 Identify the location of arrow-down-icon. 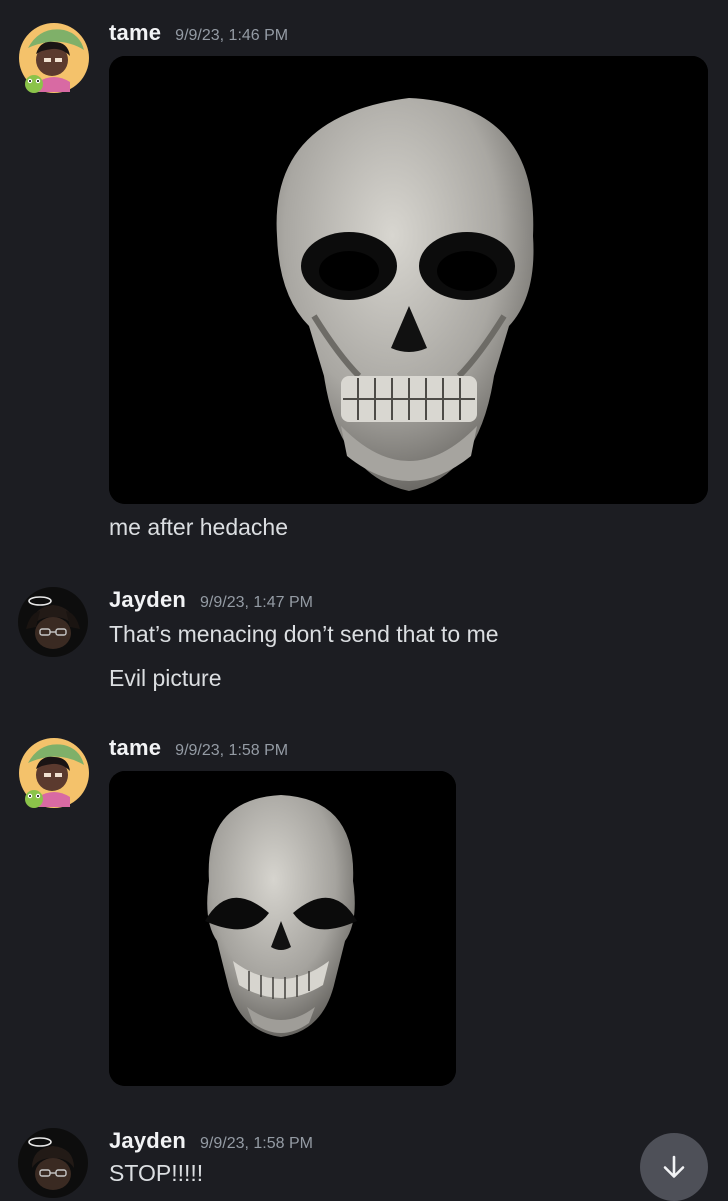
(674, 1166).